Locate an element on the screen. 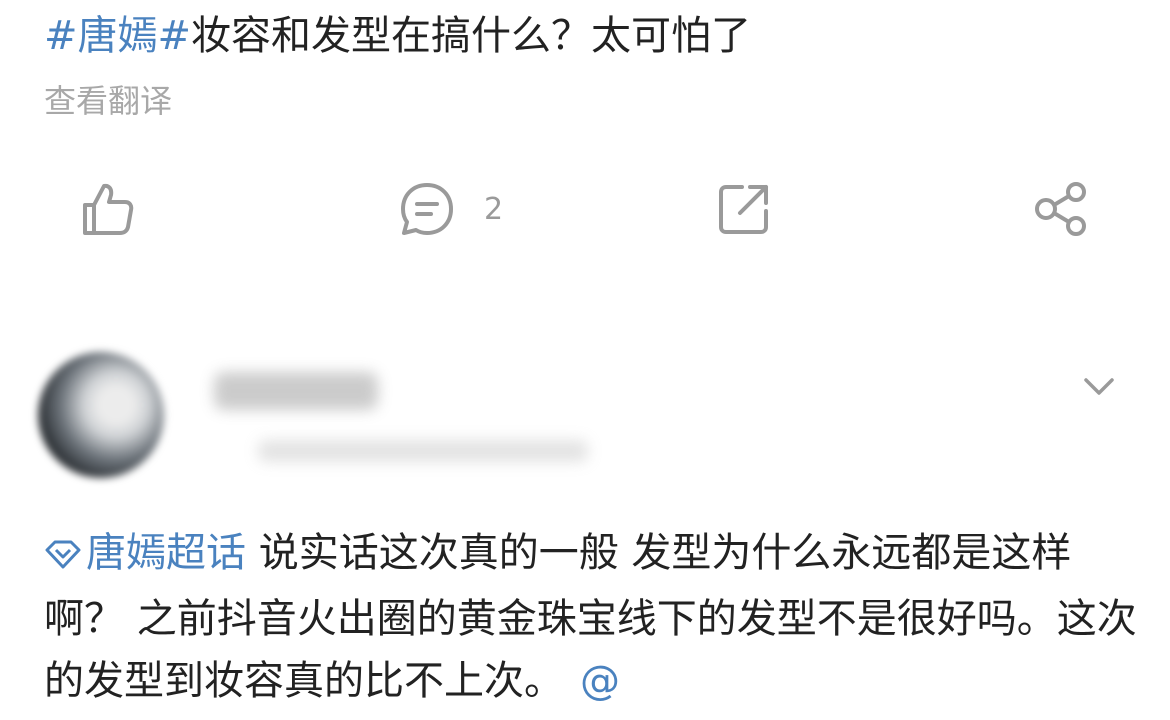  expand-button is located at coordinates (1099, 389).